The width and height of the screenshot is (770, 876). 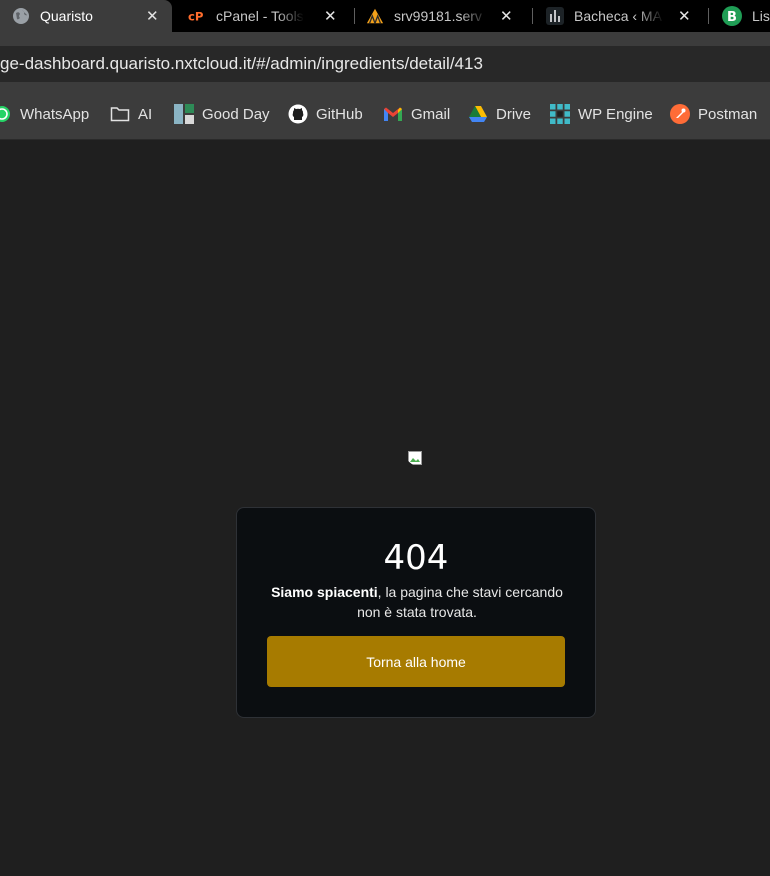 What do you see at coordinates (560, 114) in the screenshot?
I see `wpengine-icon` at bounding box center [560, 114].